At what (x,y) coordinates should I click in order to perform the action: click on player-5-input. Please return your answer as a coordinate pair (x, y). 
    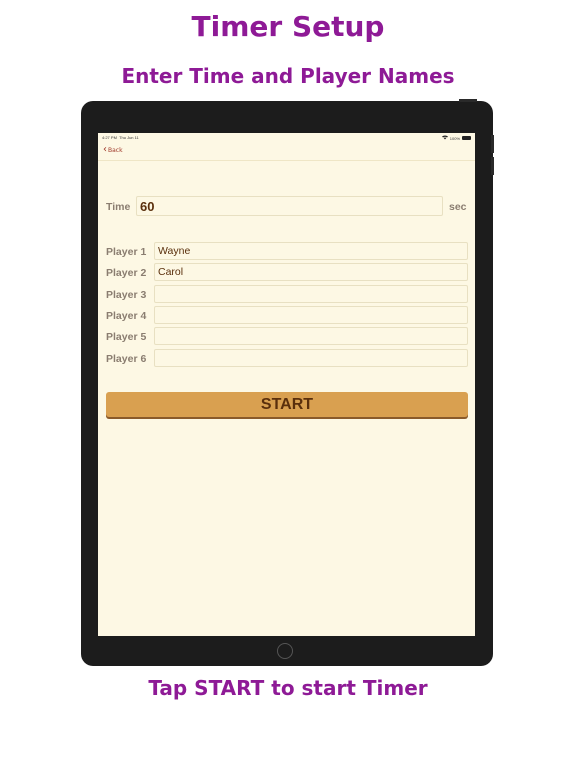
    Looking at the image, I should click on (311, 336).